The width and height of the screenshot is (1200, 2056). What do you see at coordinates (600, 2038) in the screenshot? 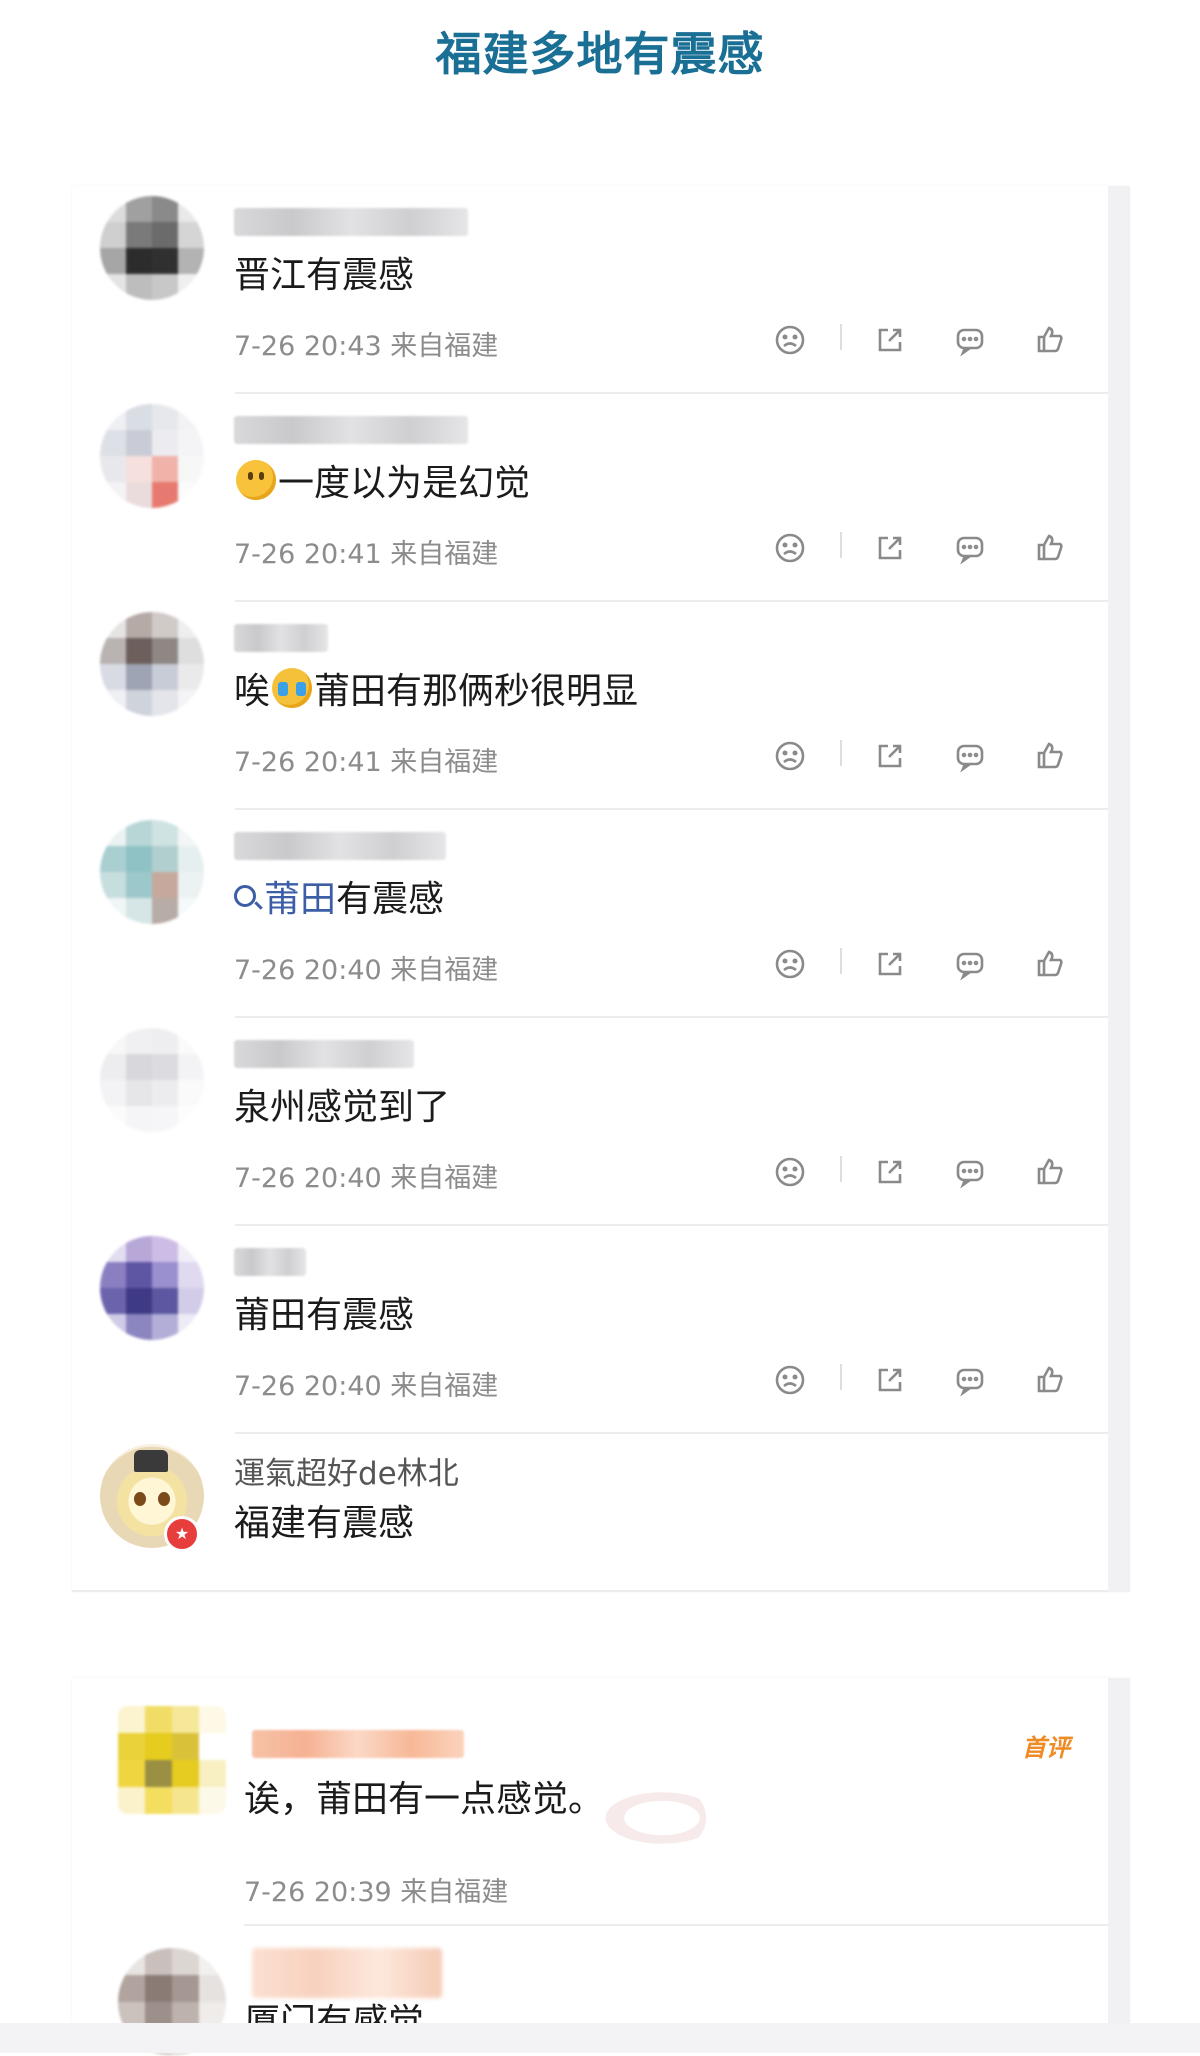
I see `bottom-bar` at bounding box center [600, 2038].